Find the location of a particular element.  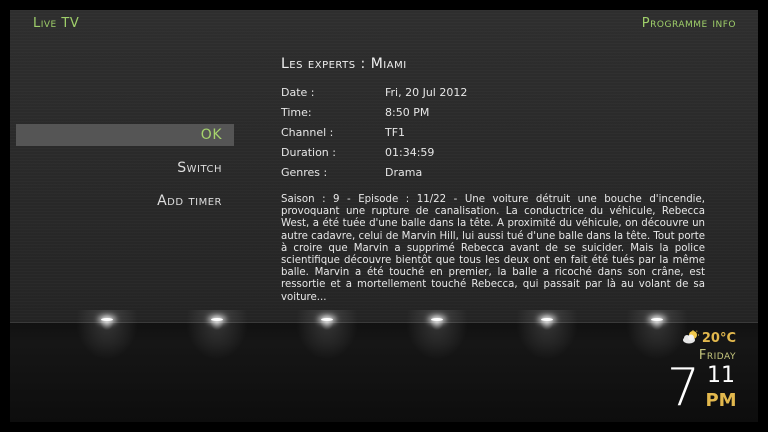

detail-label: Date : is located at coordinates (298, 92).